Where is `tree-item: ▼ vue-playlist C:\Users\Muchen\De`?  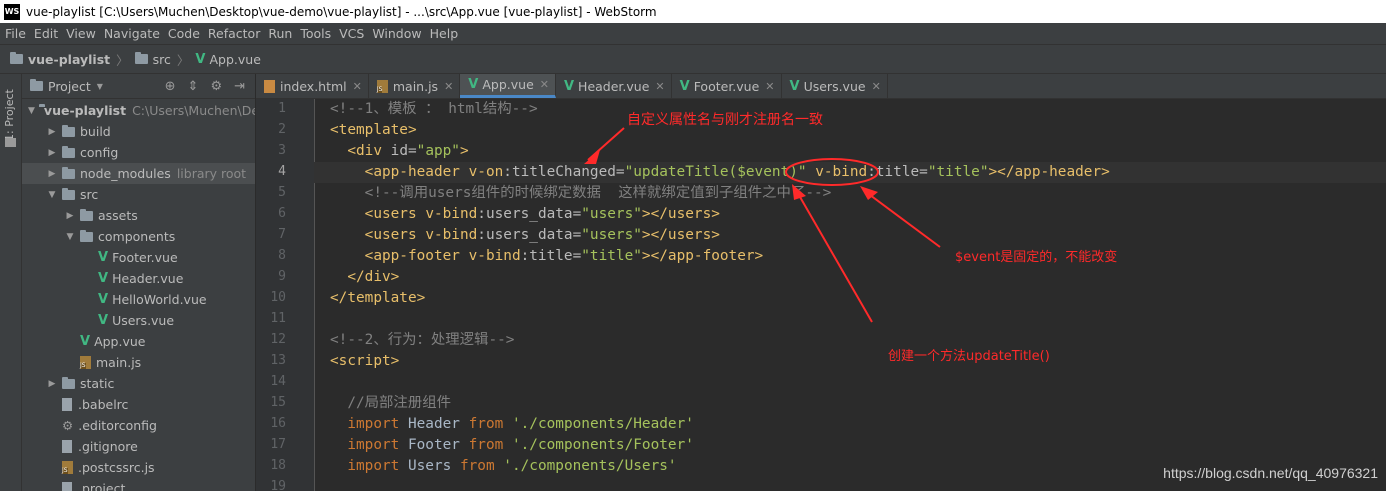 tree-item: ▼ vue-playlist C:\Users\Muchen\De is located at coordinates (138, 110).